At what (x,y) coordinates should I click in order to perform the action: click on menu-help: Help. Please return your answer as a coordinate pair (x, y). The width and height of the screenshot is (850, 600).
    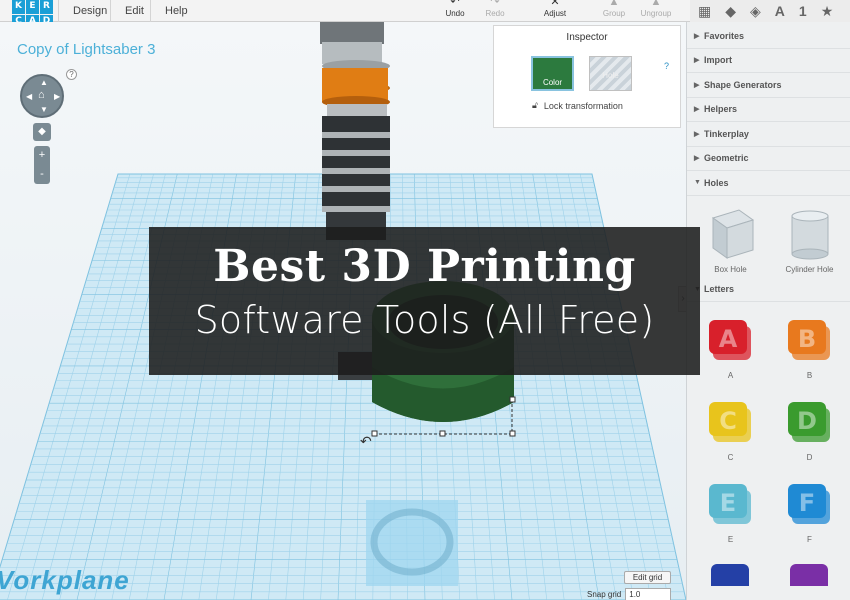
    Looking at the image, I should click on (176, 11).